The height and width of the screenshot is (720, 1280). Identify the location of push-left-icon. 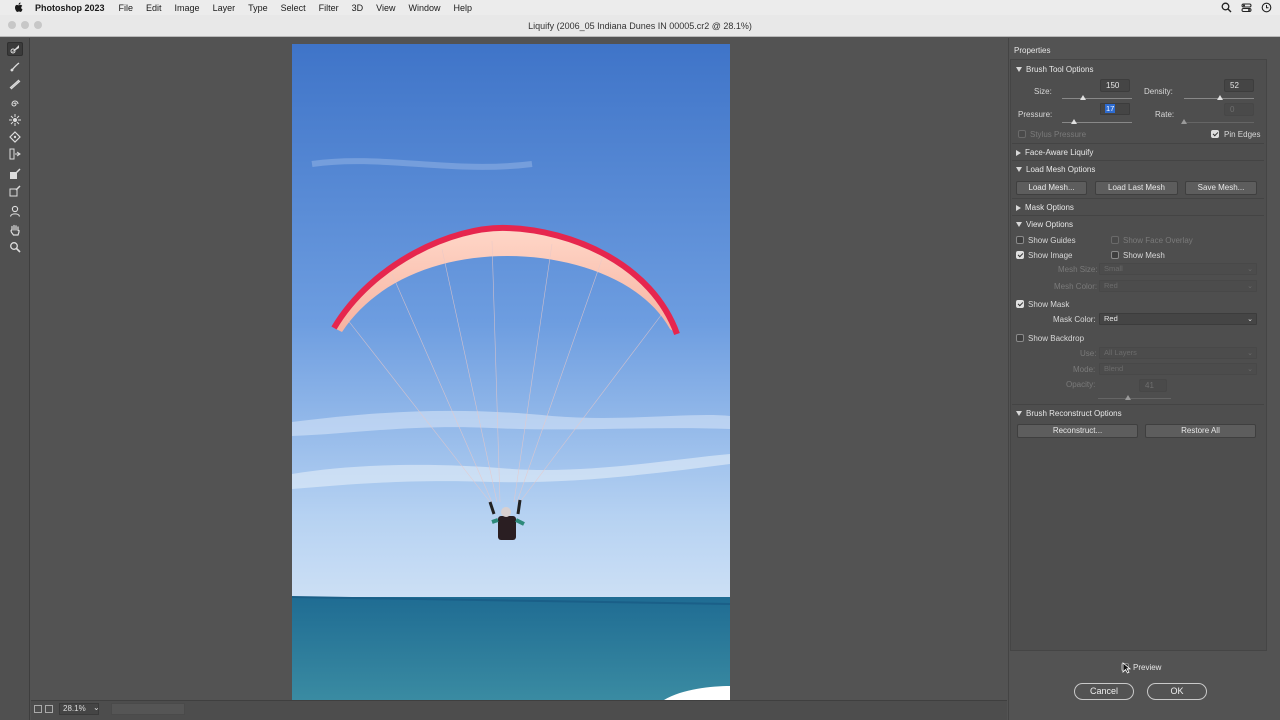
(15, 154).